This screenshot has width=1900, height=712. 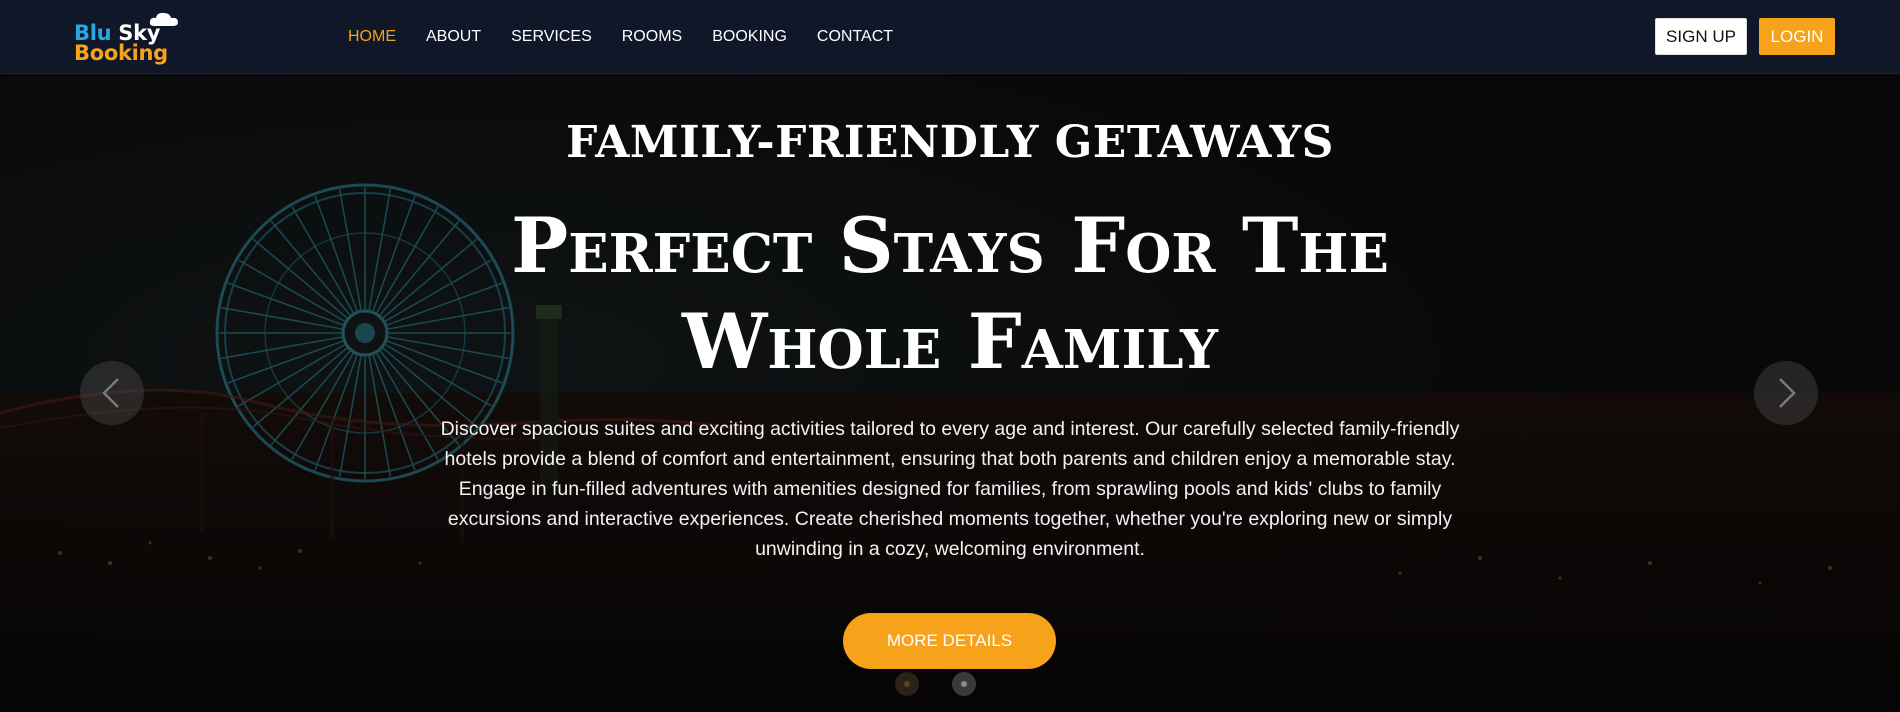 I want to click on chevron-right-icon, so click(x=1787, y=393).